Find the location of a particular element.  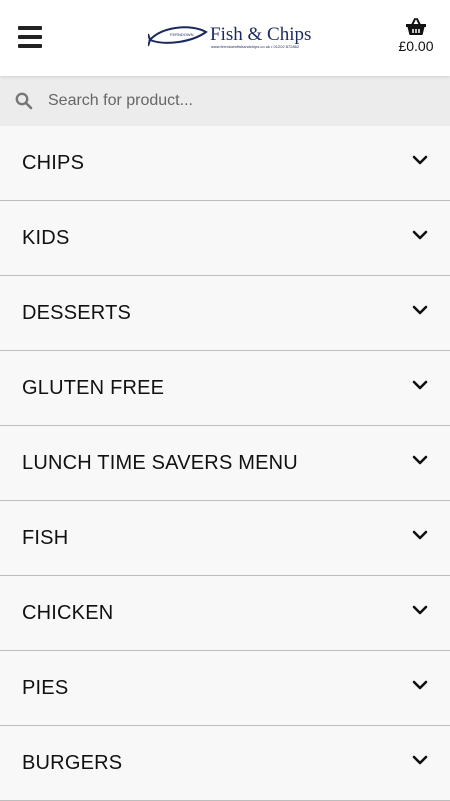

basket-button: £0.00 is located at coordinates (416, 36).